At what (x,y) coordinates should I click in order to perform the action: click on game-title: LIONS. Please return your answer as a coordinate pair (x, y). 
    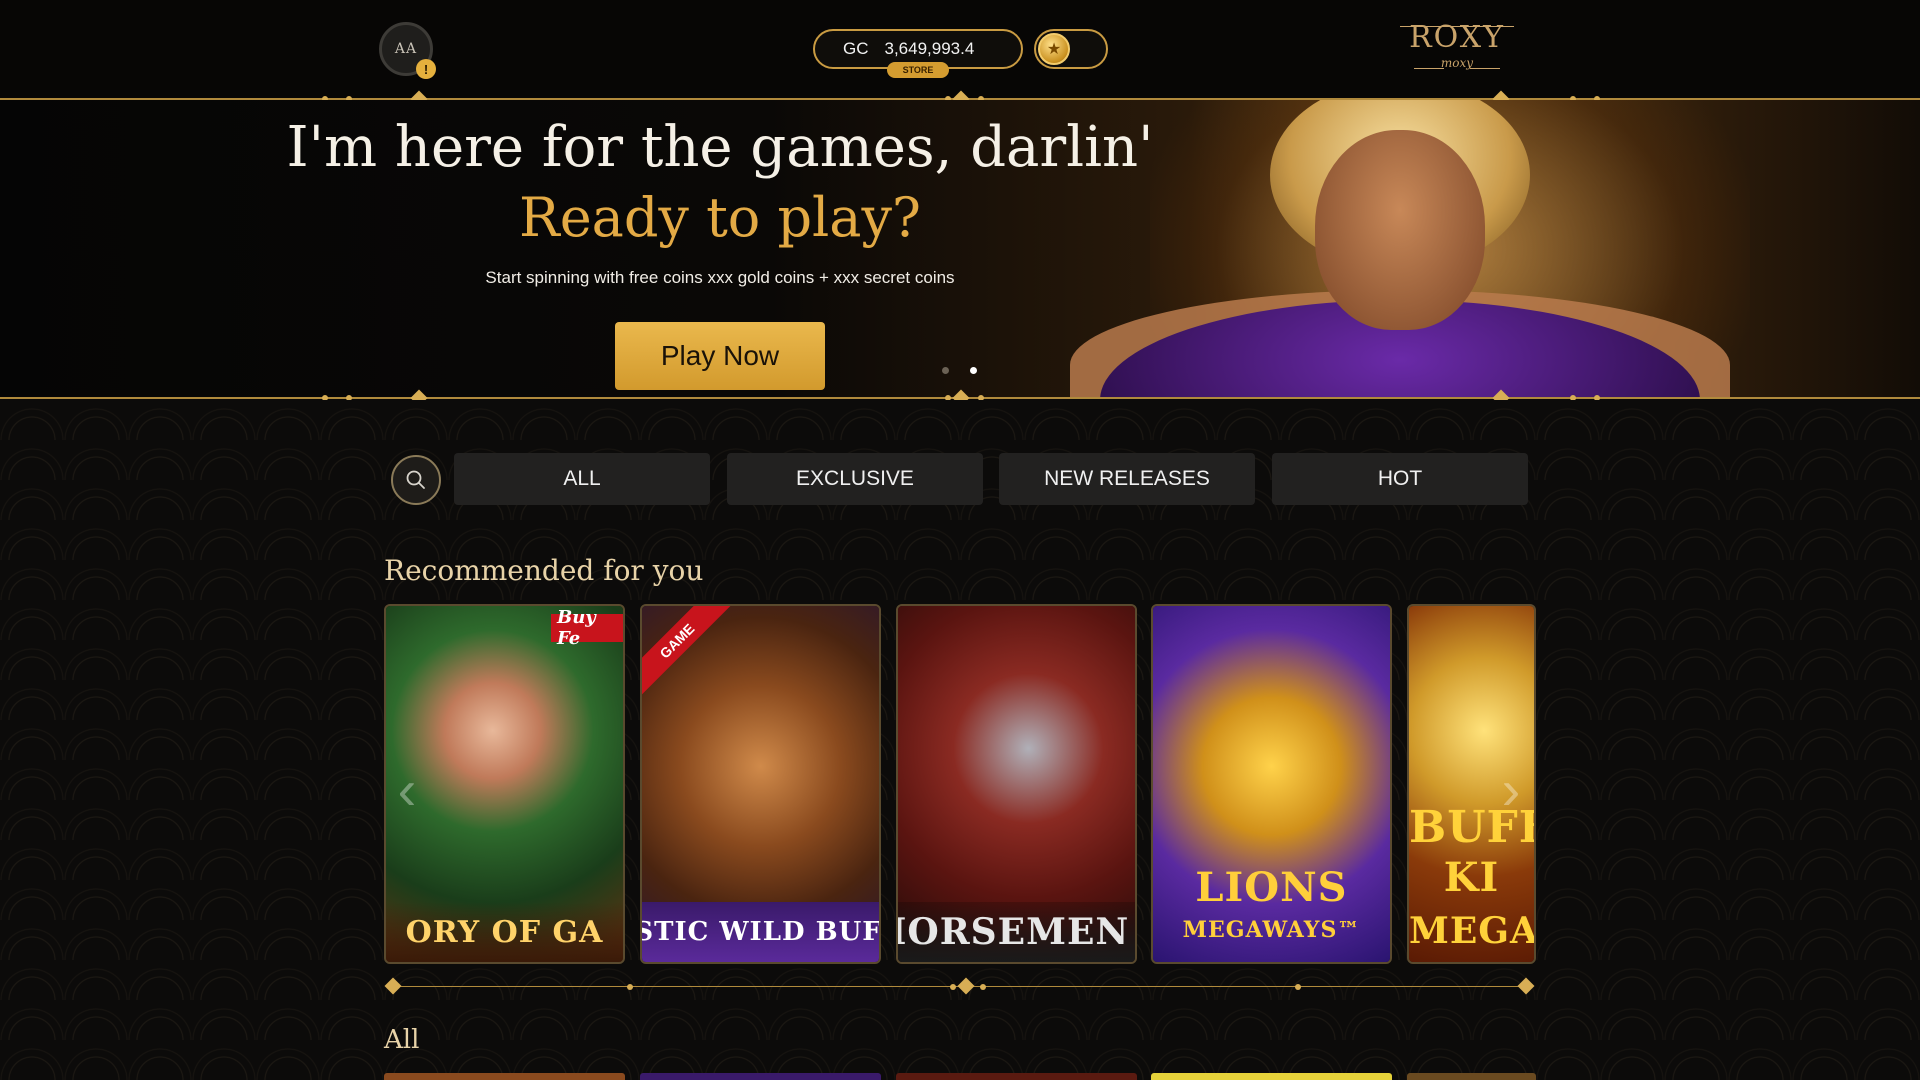
    Looking at the image, I should click on (1271, 887).